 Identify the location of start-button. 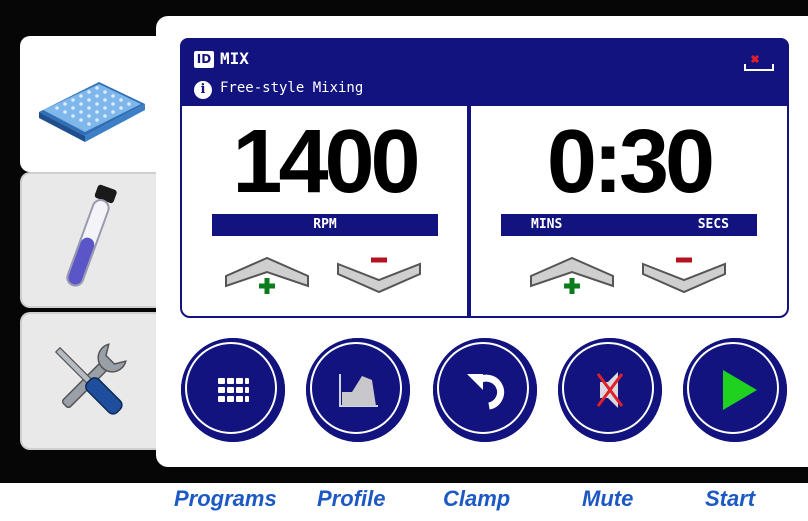
(735, 390).